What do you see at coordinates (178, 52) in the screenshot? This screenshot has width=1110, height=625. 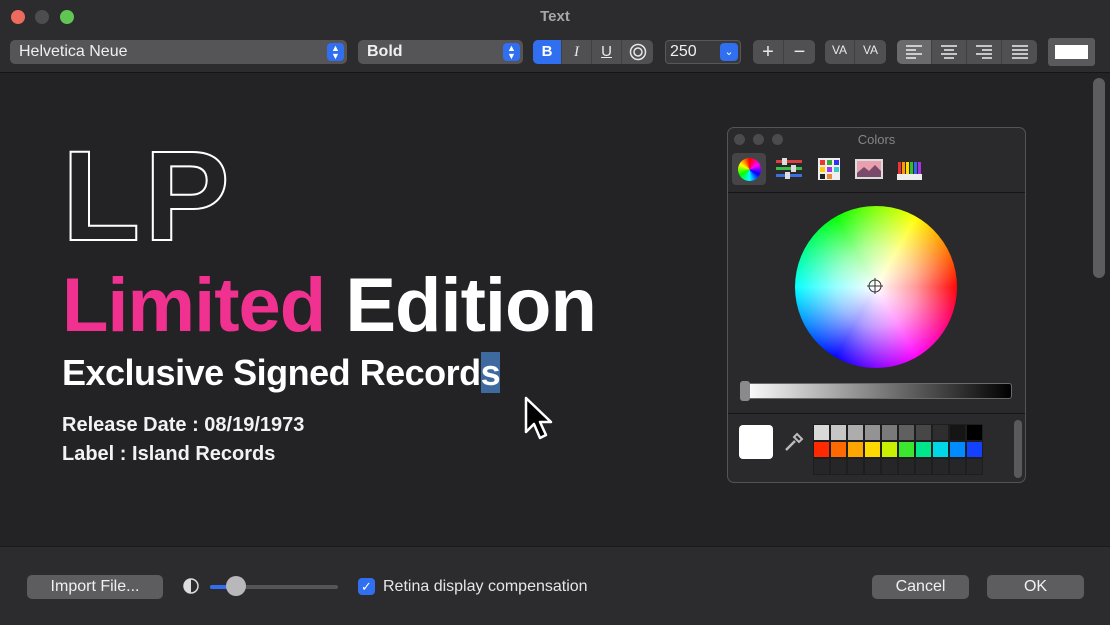 I see `font-family-popup: Helvetica Neue ▲ ▼` at bounding box center [178, 52].